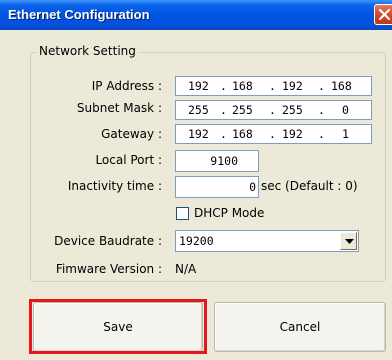 Image resolution: width=392 pixels, height=360 pixels. What do you see at coordinates (114, 186) in the screenshot?
I see `inactivity-label: Inactivity time :` at bounding box center [114, 186].